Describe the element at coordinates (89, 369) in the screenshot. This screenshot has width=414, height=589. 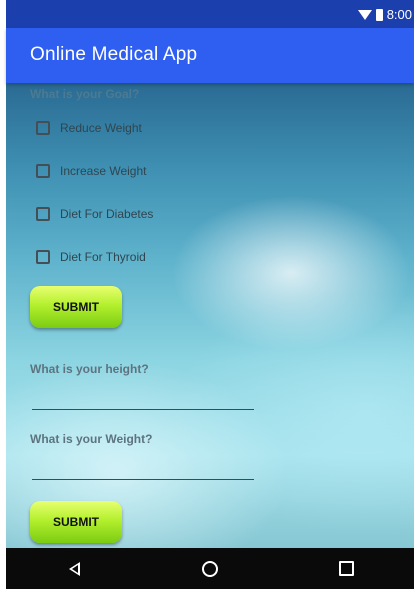
I see `height-question: What is your height?` at that location.